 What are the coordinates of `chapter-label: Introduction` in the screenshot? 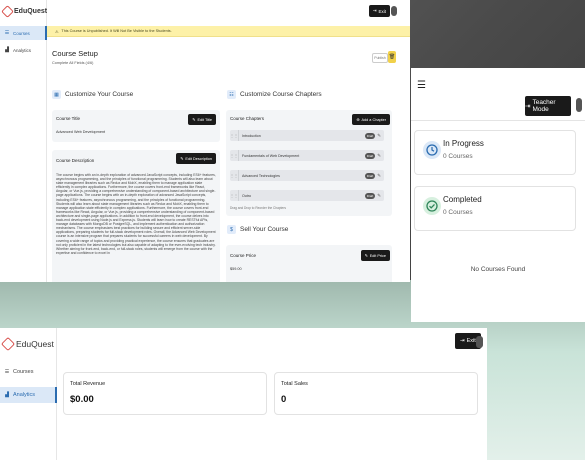 It's located at (251, 135).